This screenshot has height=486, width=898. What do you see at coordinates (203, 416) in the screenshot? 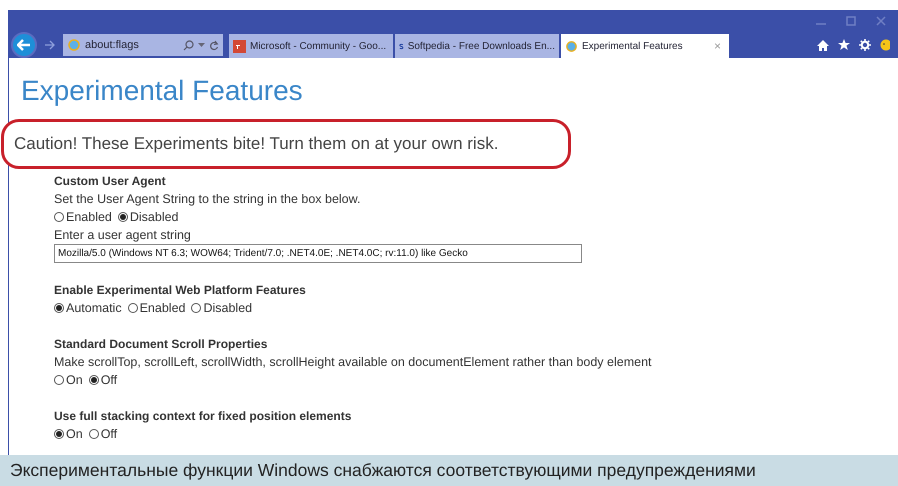
I see `section-heading: Use full stacking context for fixed position elements` at bounding box center [203, 416].